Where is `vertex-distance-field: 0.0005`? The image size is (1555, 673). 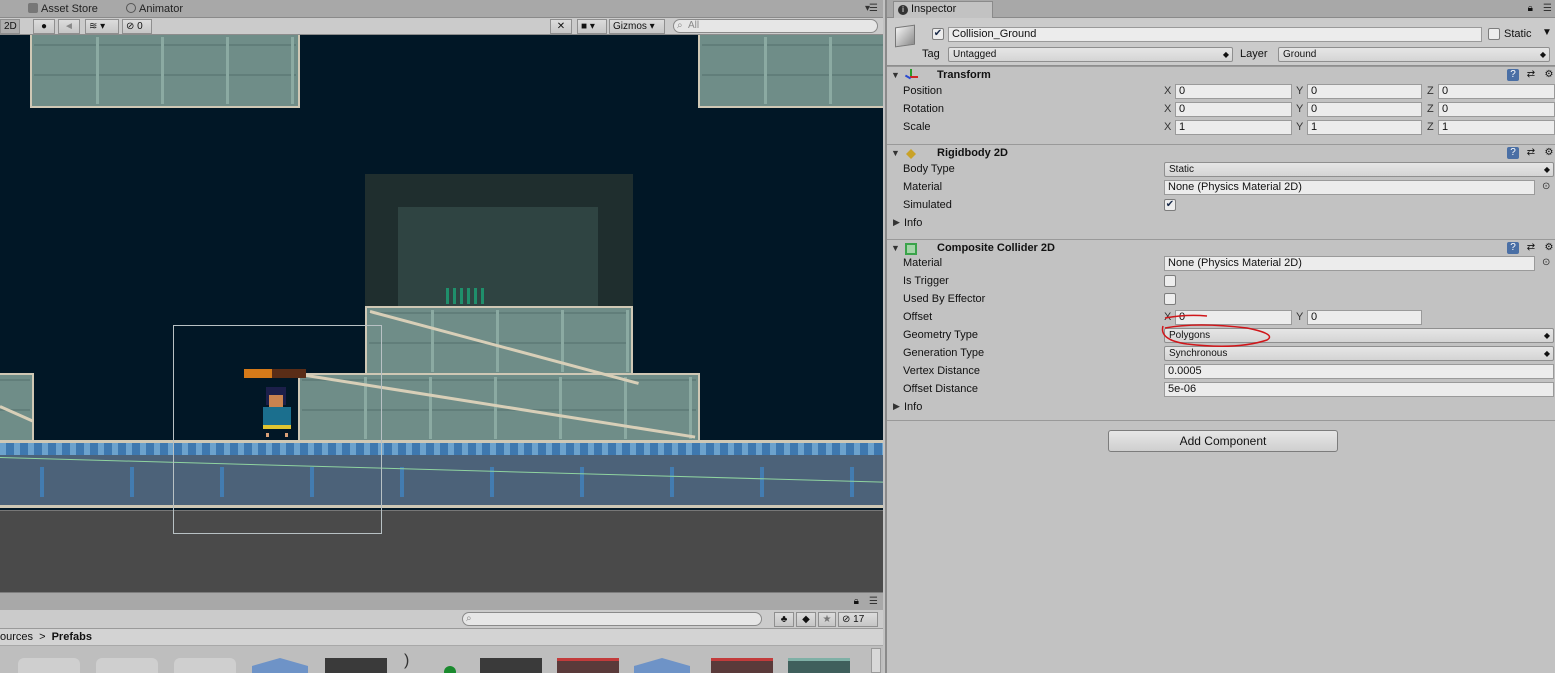
vertex-distance-field: 0.0005 is located at coordinates (1359, 371).